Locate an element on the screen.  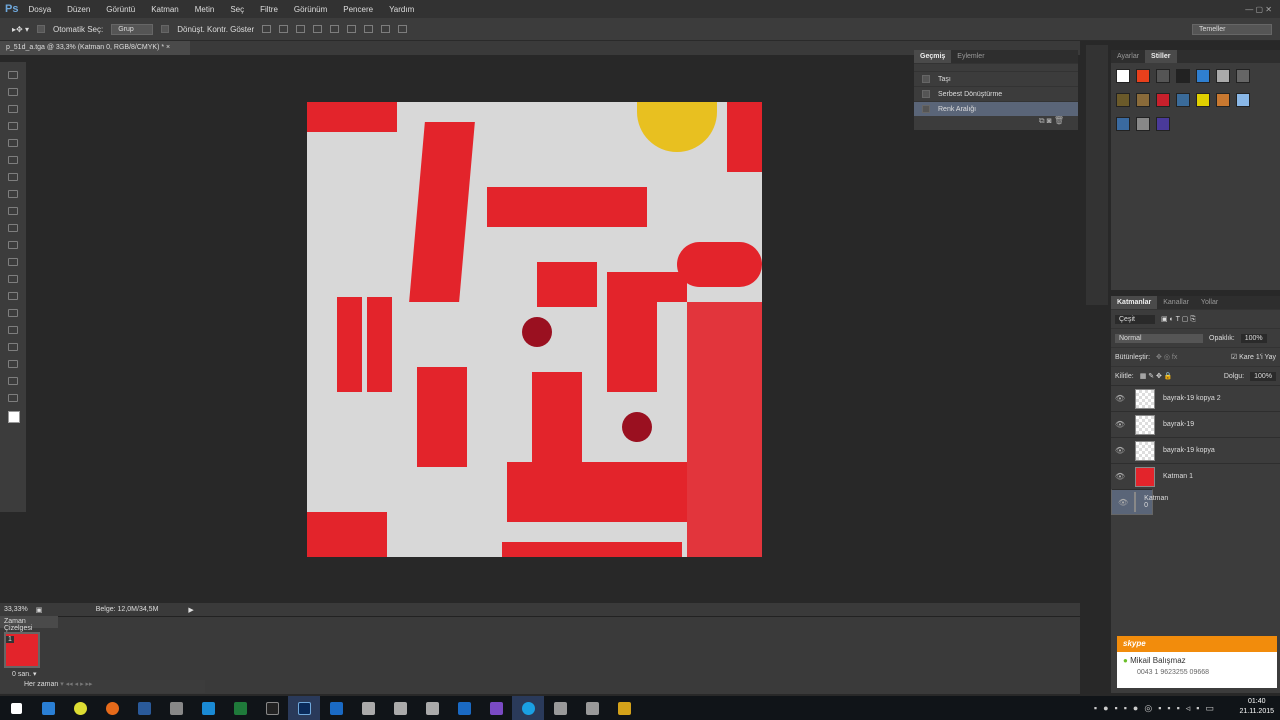
align-center-icon is located at coordinates (335, 29).